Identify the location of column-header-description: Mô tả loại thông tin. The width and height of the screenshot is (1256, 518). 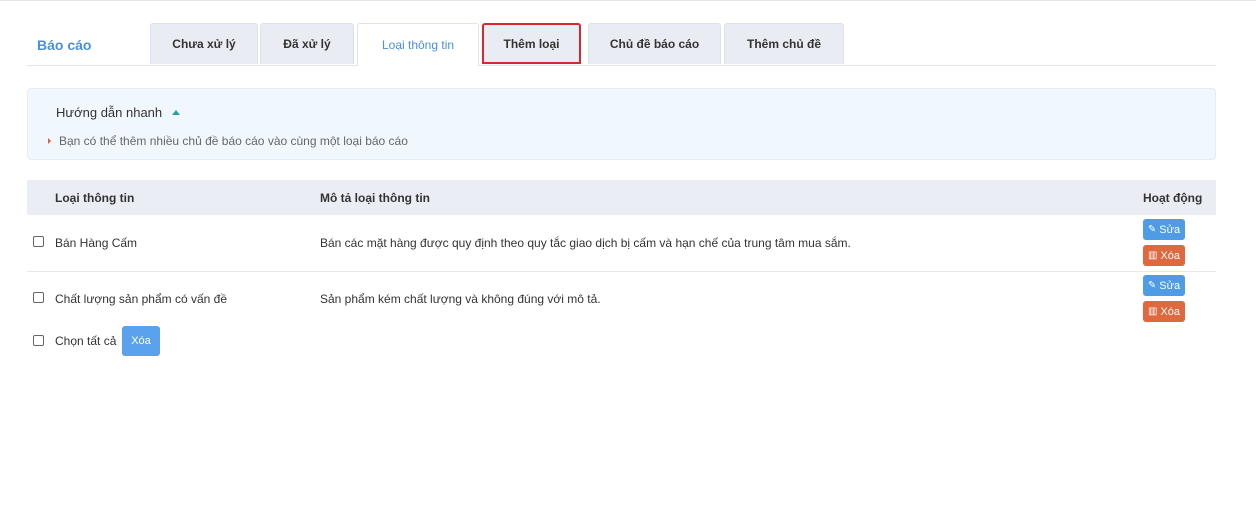
(375, 198).